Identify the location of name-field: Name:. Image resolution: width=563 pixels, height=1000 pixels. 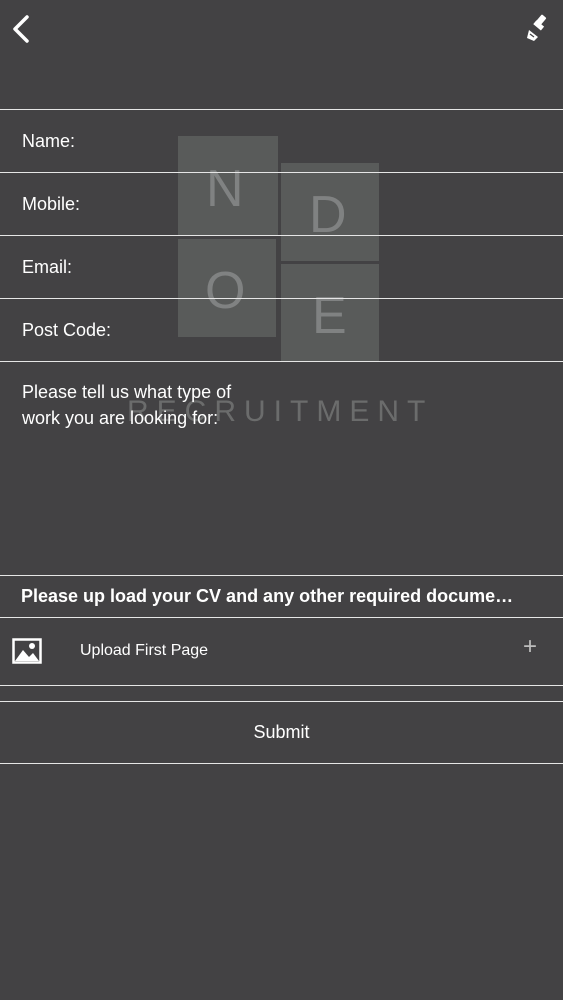
(281, 140).